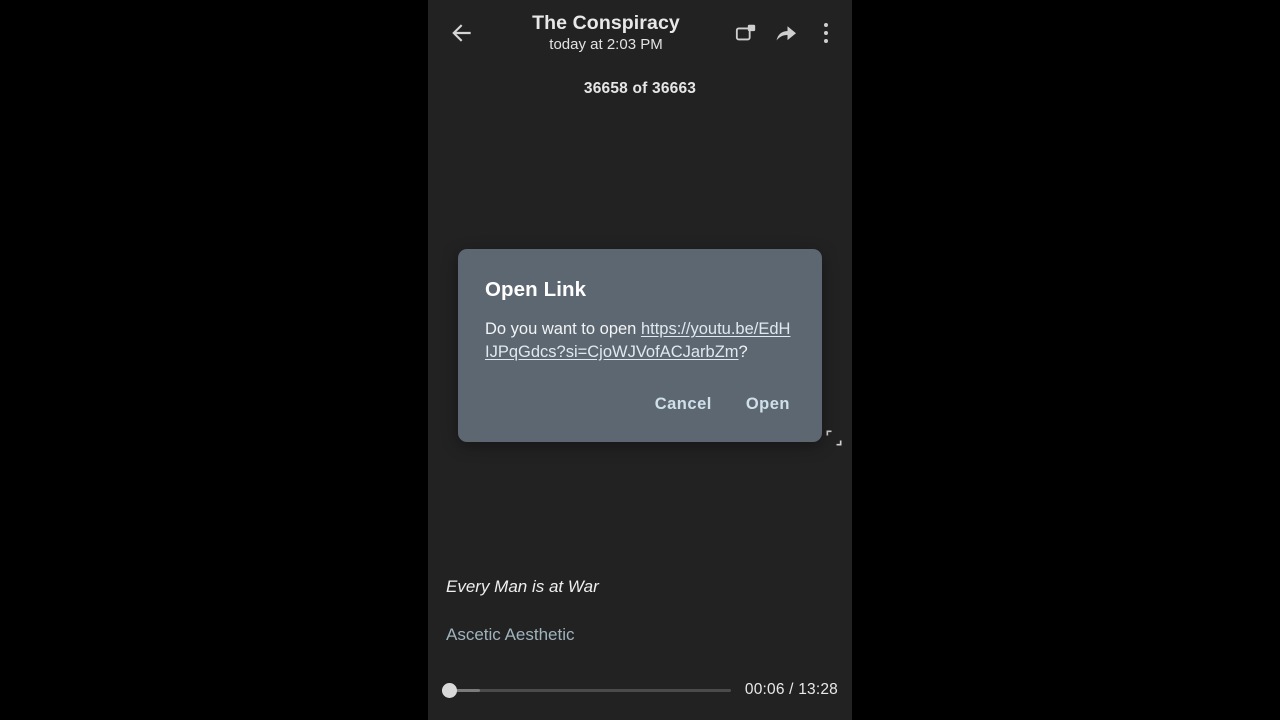 The image size is (1280, 720). I want to click on seek-thumb, so click(449, 690).